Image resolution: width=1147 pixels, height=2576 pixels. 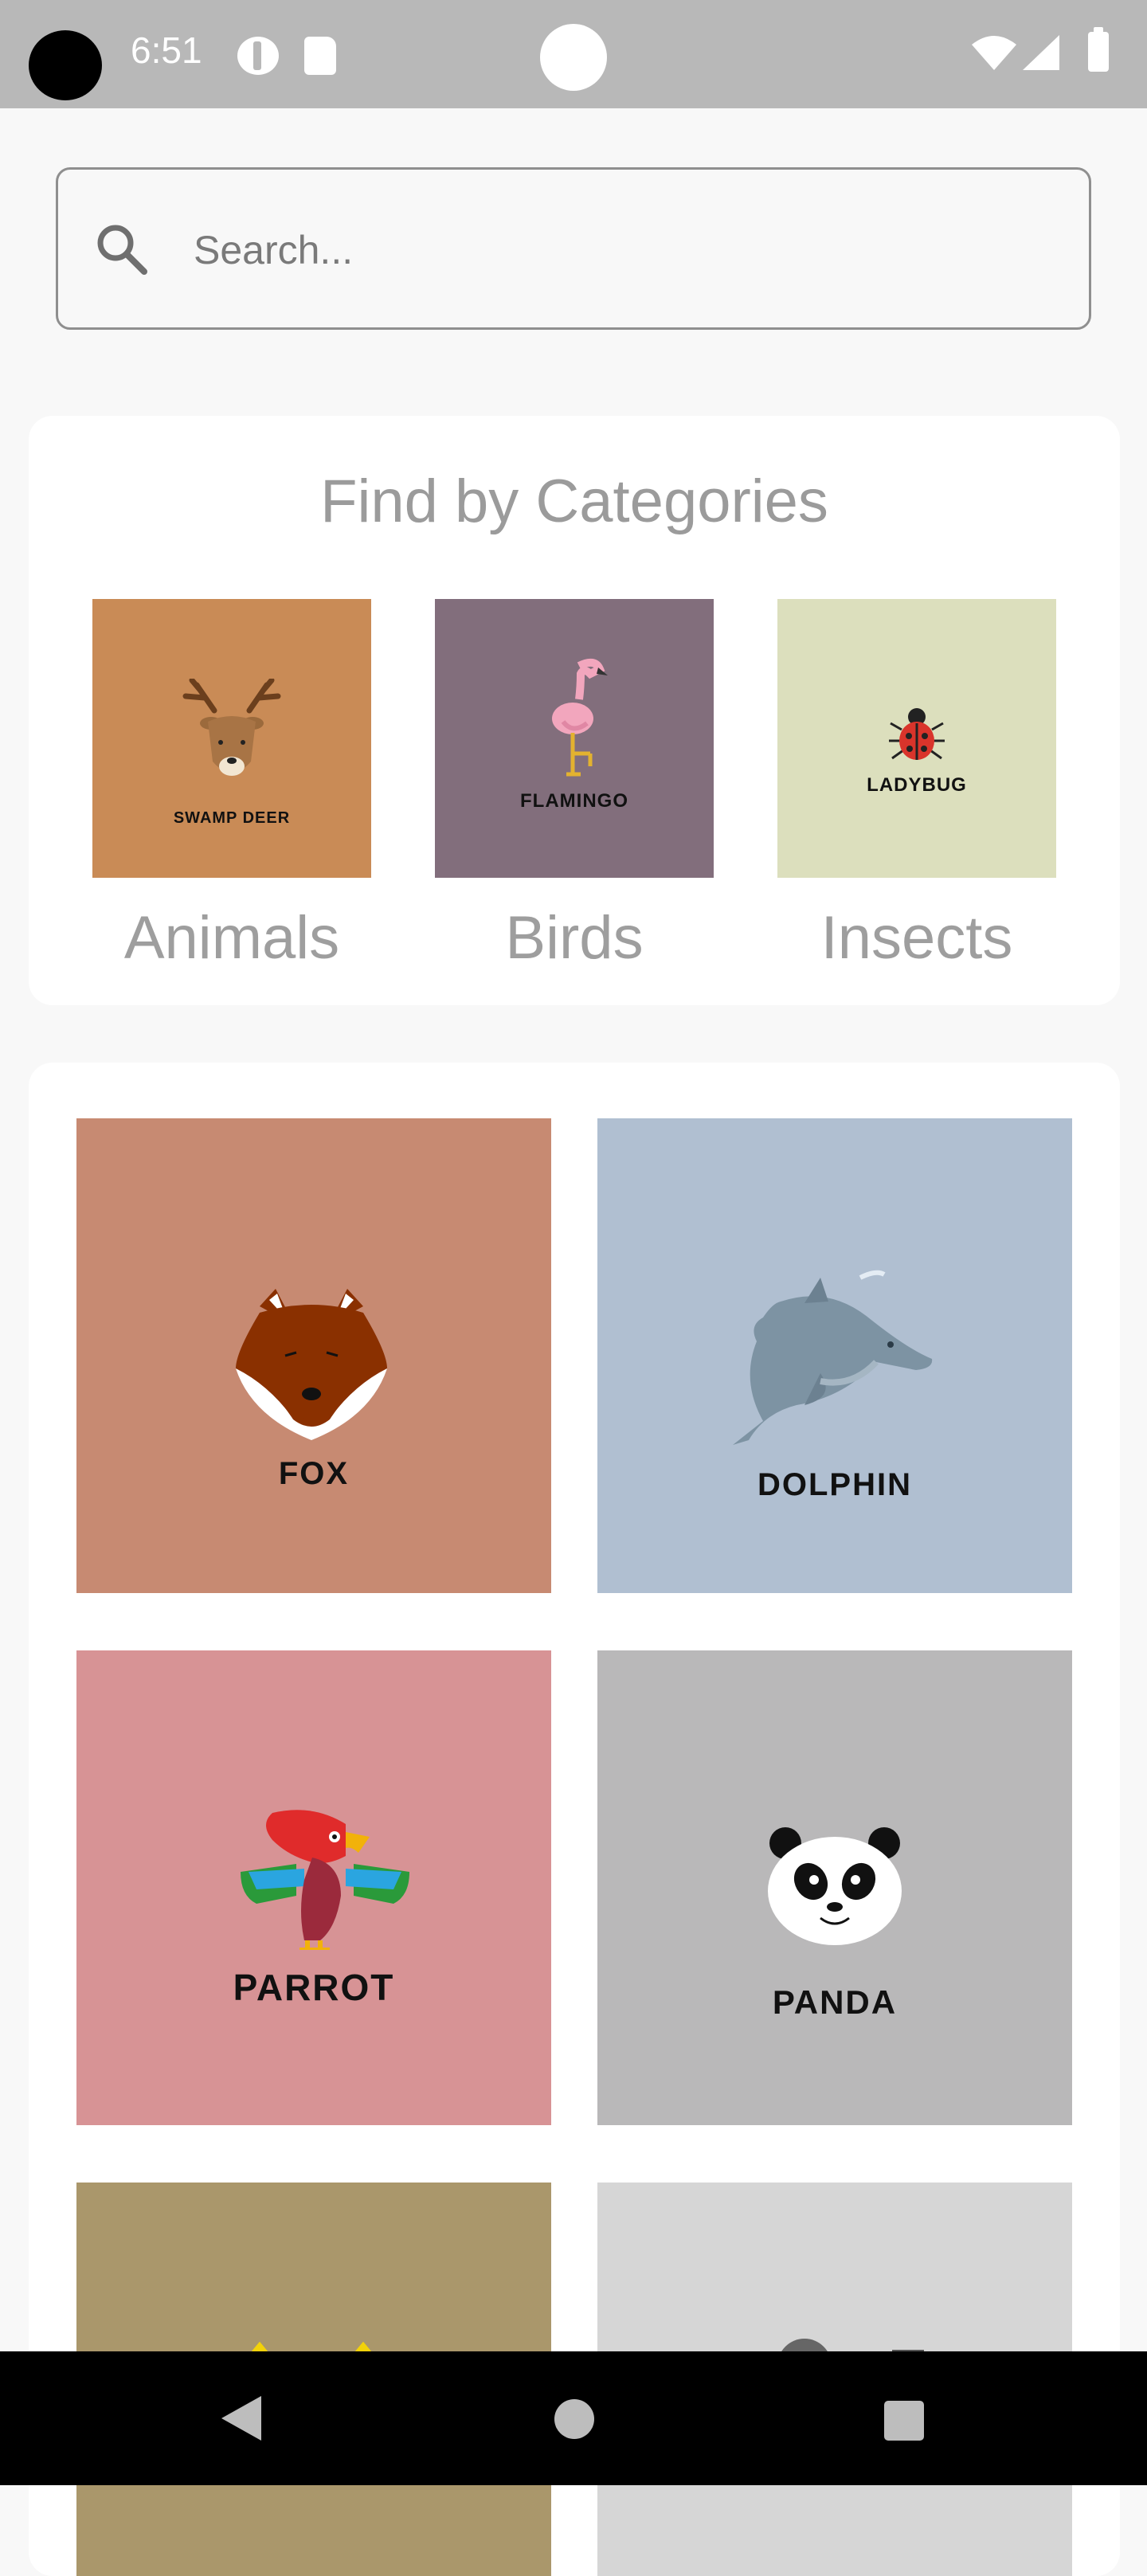 I want to click on species-card-dolphin: DOLPHIN, so click(x=835, y=1355).